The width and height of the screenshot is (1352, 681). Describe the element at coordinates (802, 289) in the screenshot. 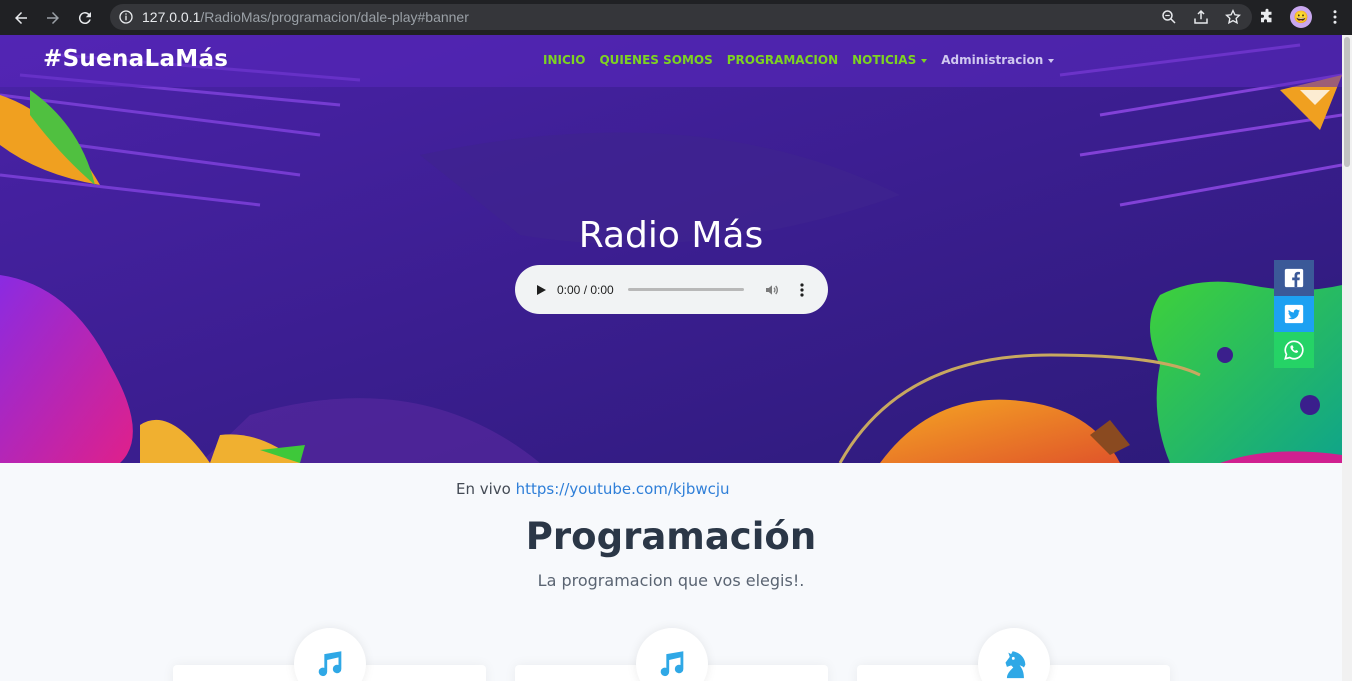

I see `more-options-icon` at that location.